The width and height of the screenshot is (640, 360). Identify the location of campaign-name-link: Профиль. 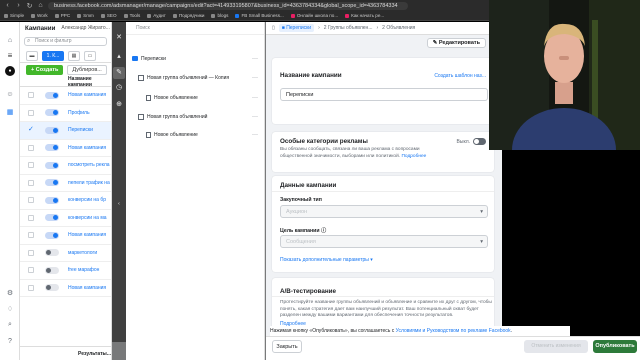
(79, 113).